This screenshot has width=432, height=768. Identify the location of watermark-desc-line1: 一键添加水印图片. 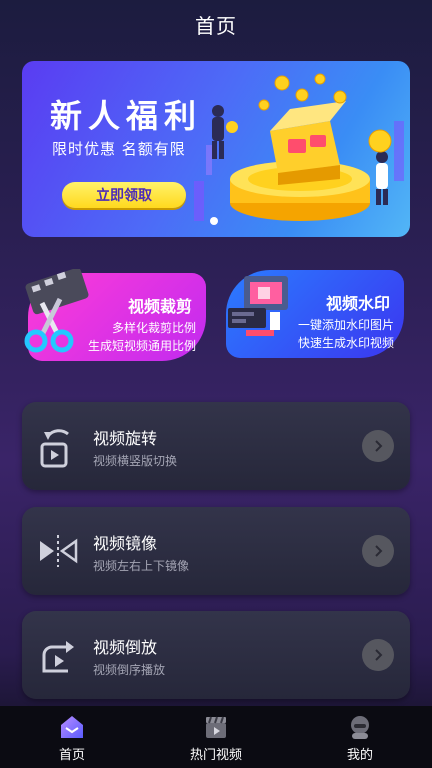
(345, 325).